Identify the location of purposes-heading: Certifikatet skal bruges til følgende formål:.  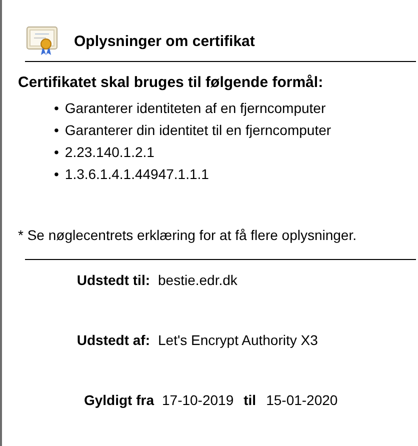
(171, 82).